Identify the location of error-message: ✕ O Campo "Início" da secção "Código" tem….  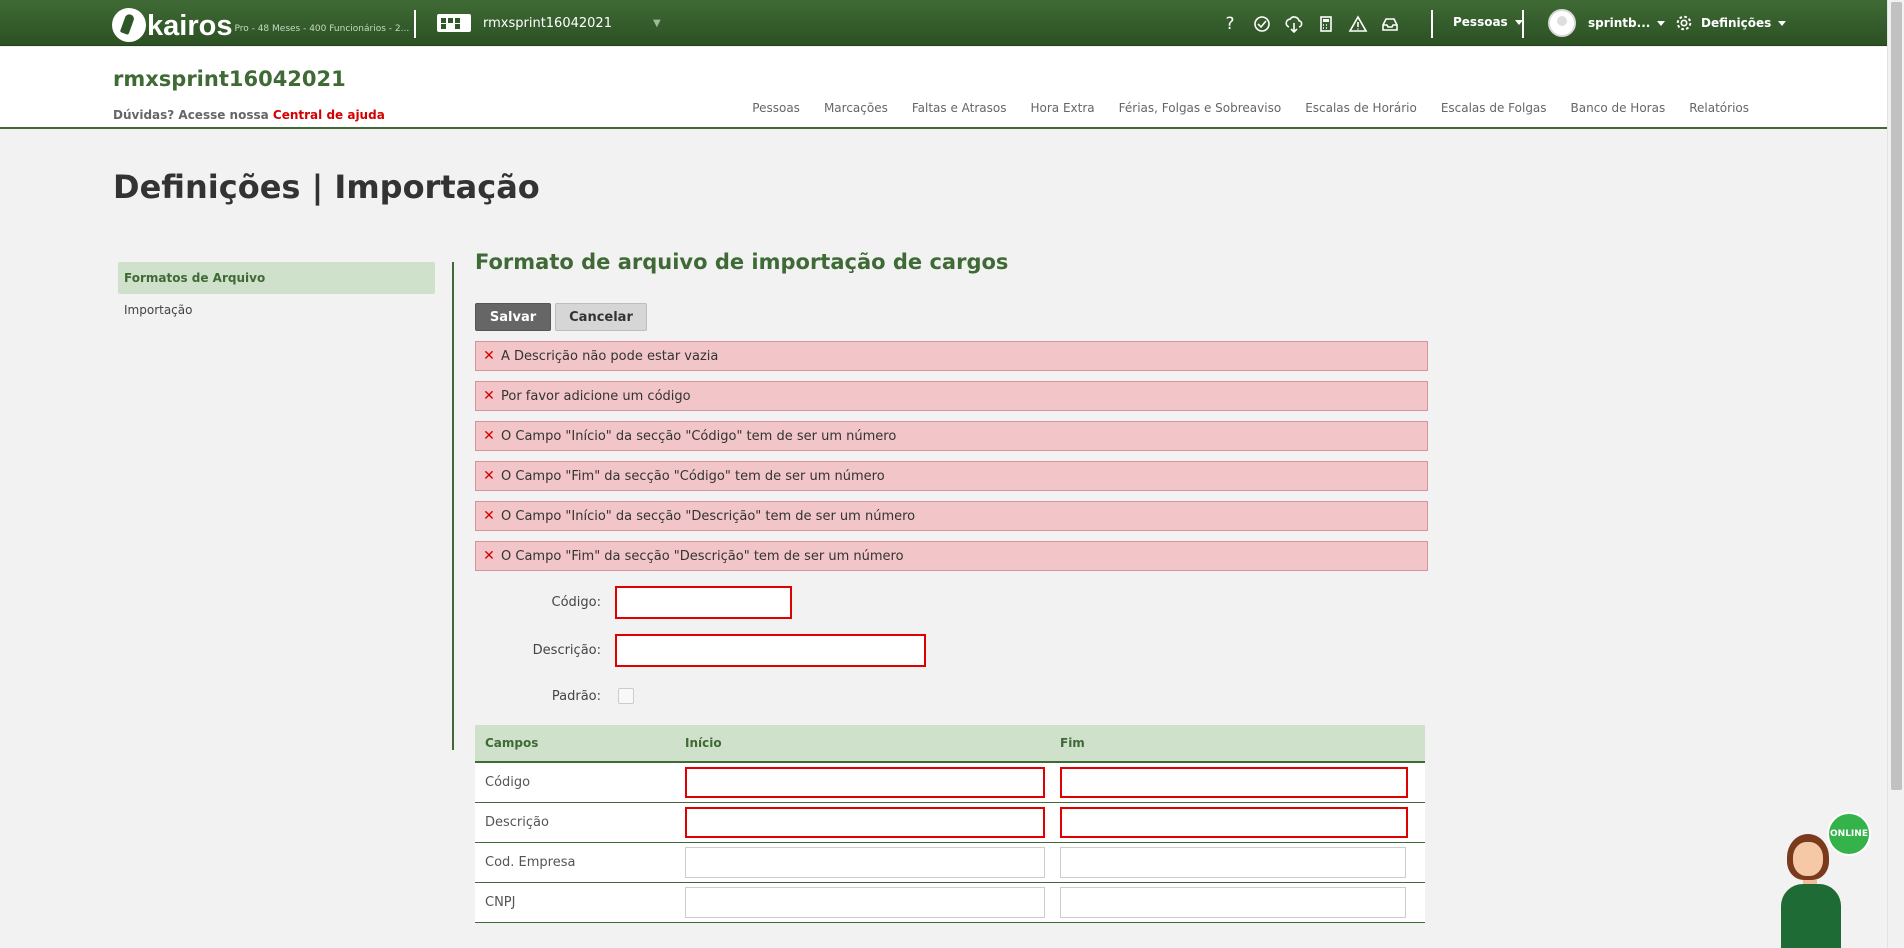
(951, 436).